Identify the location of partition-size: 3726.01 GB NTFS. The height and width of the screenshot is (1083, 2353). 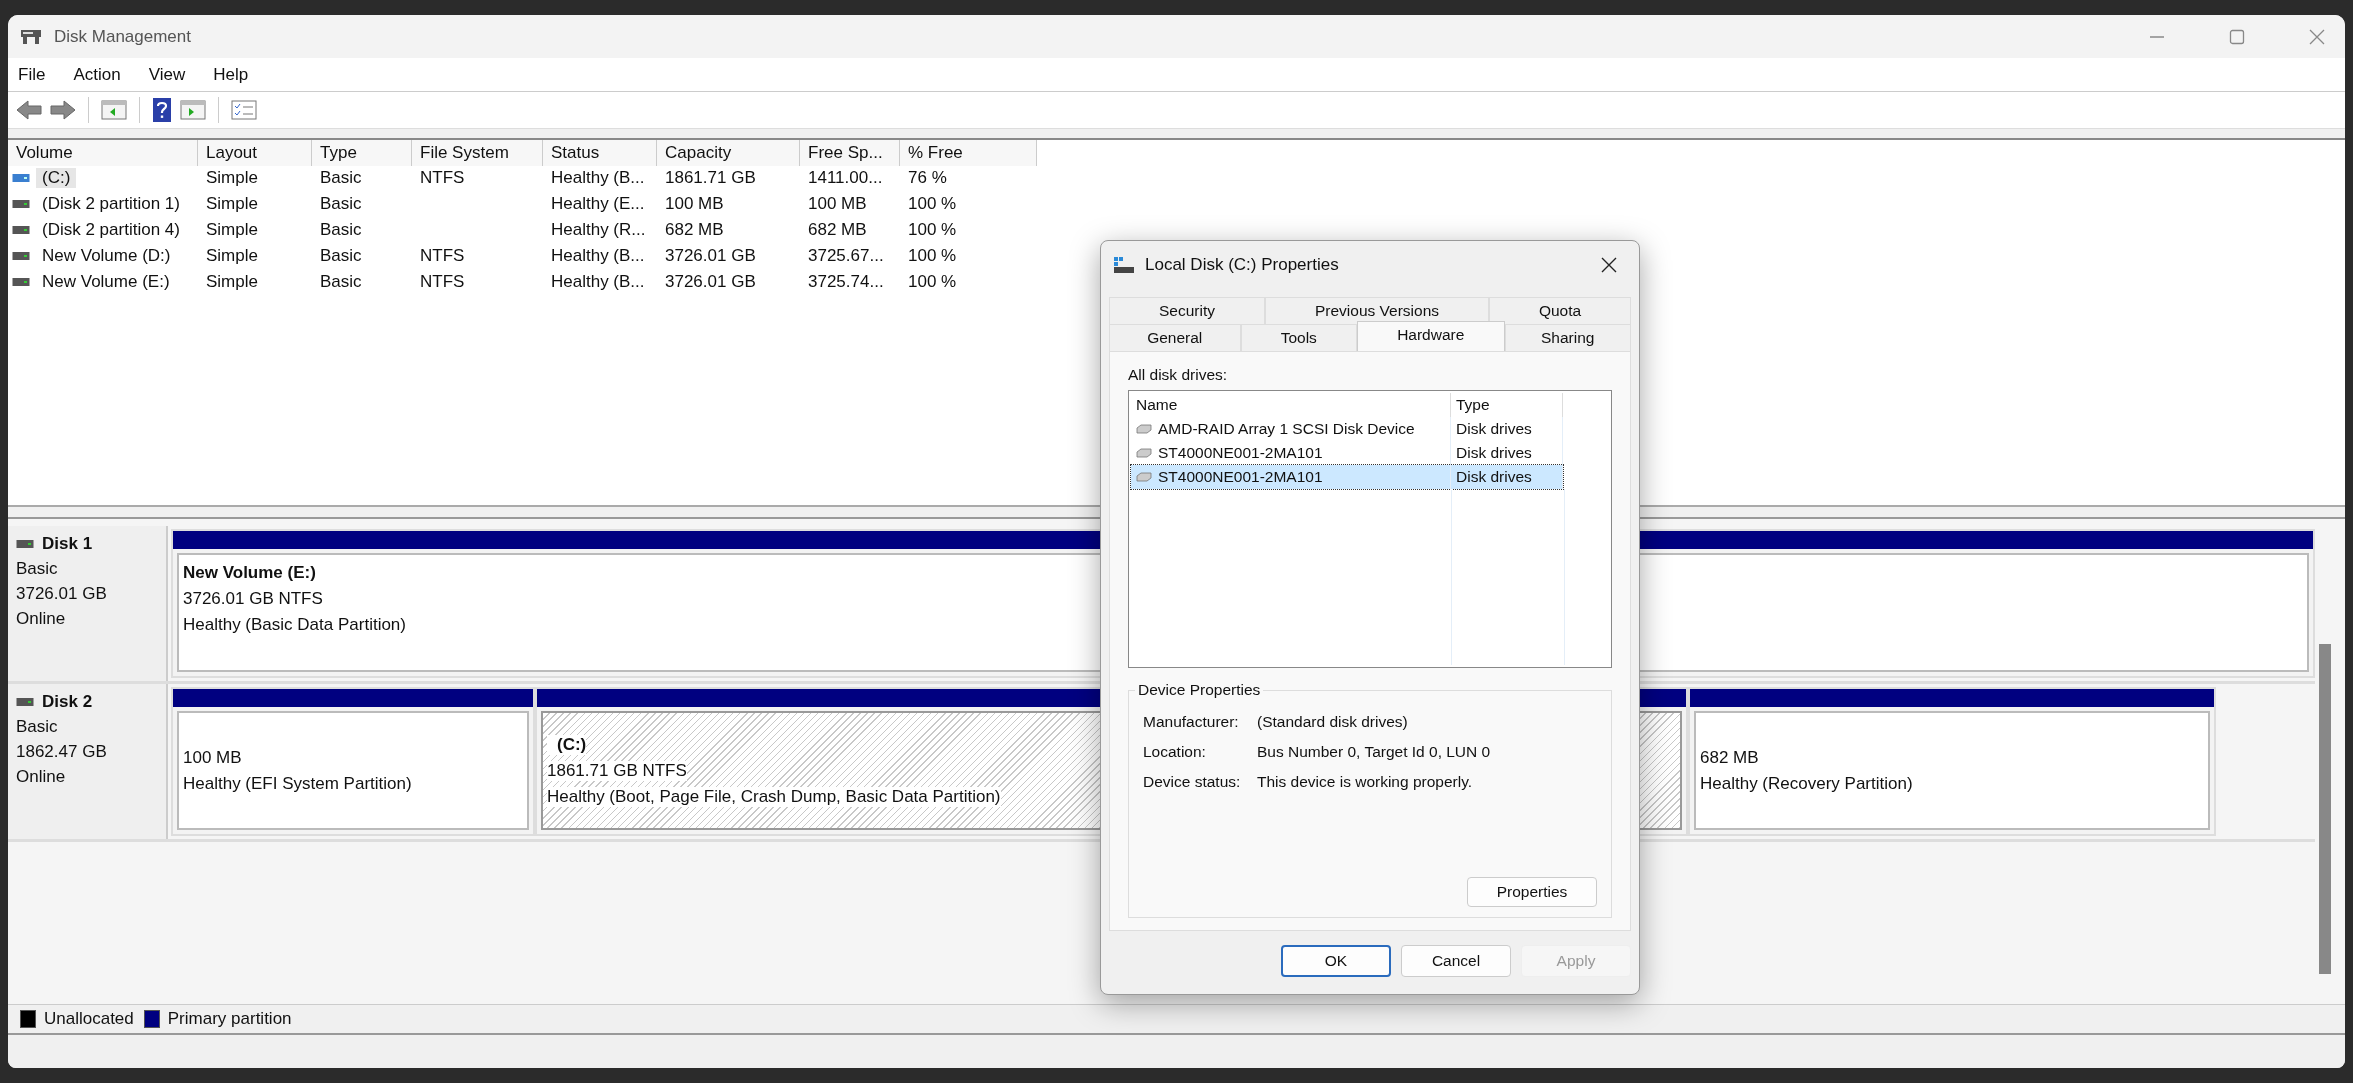
(253, 599).